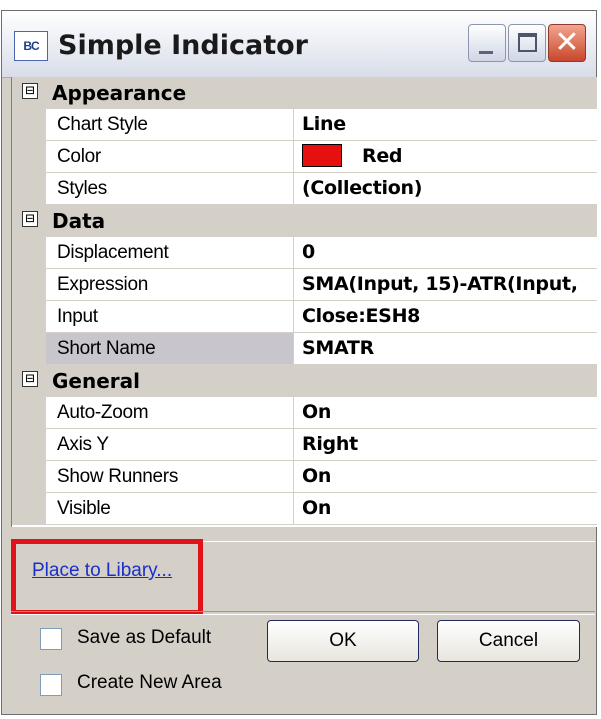  I want to click on property-name-cell: Show Runners, so click(170, 476).